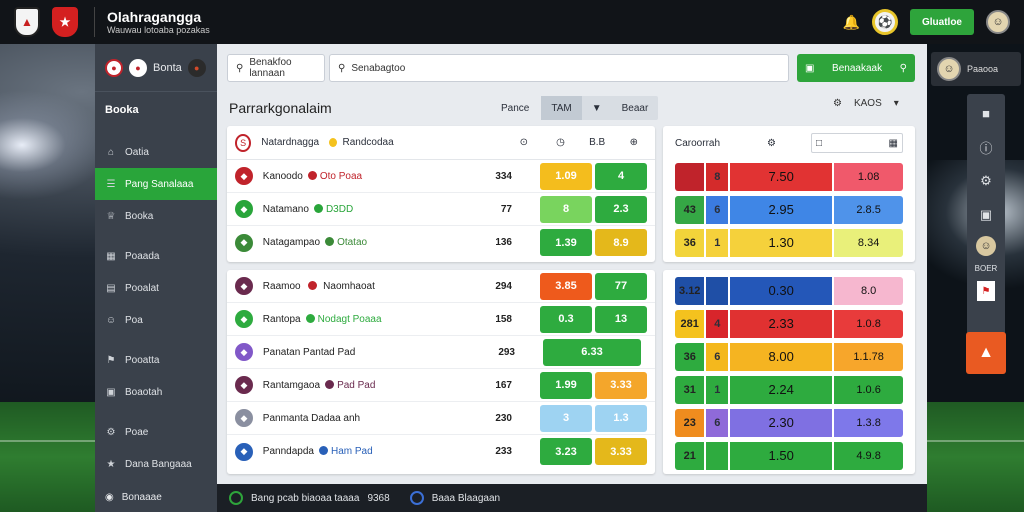  What do you see at coordinates (868, 356) in the screenshot?
I see `odds-cell: 1.1.78` at bounding box center [868, 356].